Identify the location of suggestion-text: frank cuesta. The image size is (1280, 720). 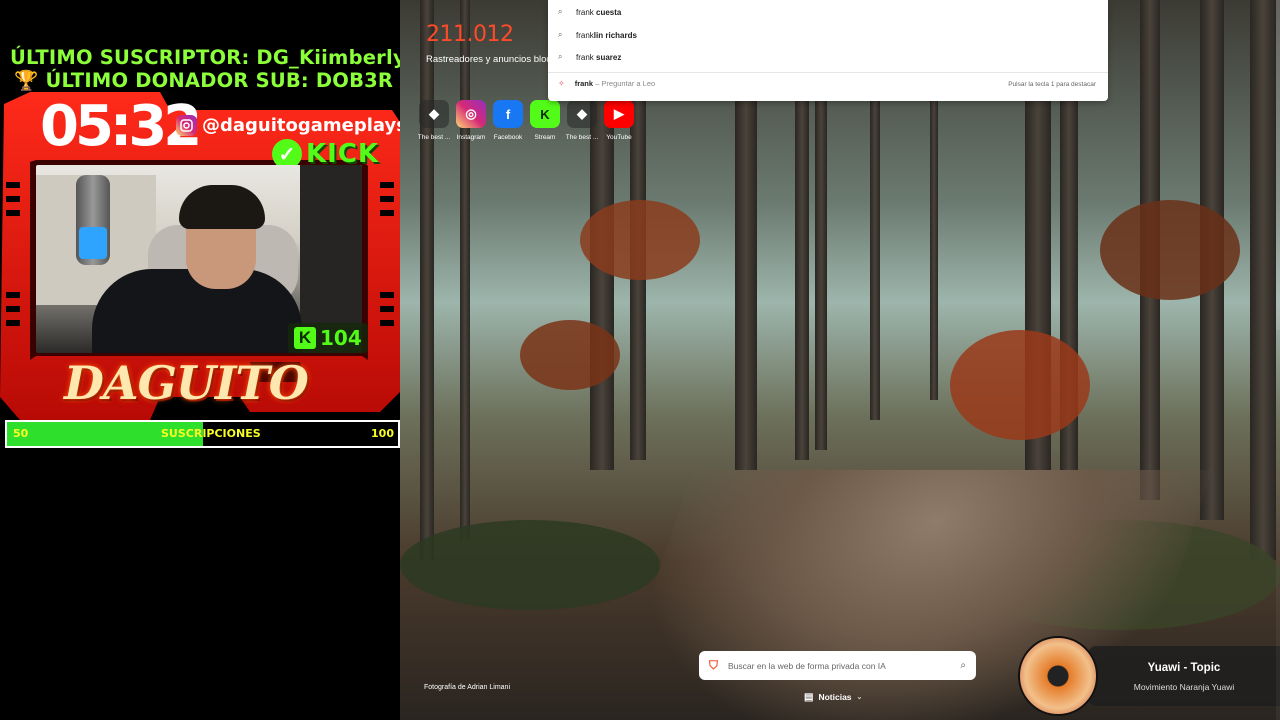
(599, 12).